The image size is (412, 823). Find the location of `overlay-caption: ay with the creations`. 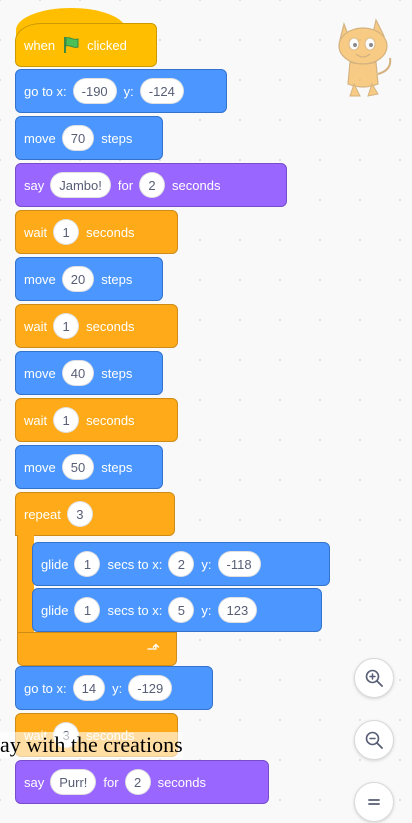

overlay-caption: ay with the creations is located at coordinates (91, 745).